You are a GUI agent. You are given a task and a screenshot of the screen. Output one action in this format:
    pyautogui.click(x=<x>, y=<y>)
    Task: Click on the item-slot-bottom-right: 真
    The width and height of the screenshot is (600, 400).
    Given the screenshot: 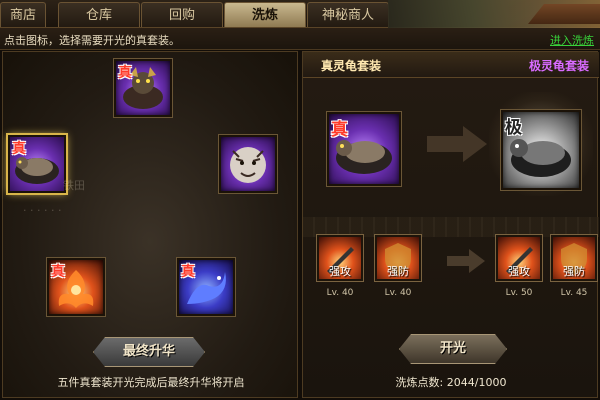 What is the action you would take?
    pyautogui.click(x=206, y=287)
    